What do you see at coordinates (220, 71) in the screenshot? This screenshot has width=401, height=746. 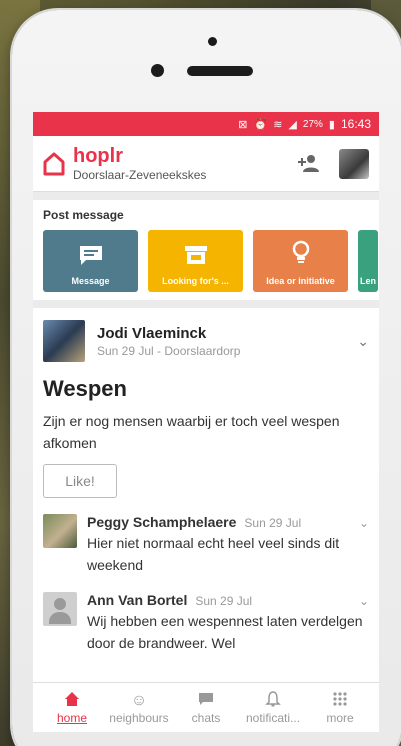 I see `earpiece-speaker` at bounding box center [220, 71].